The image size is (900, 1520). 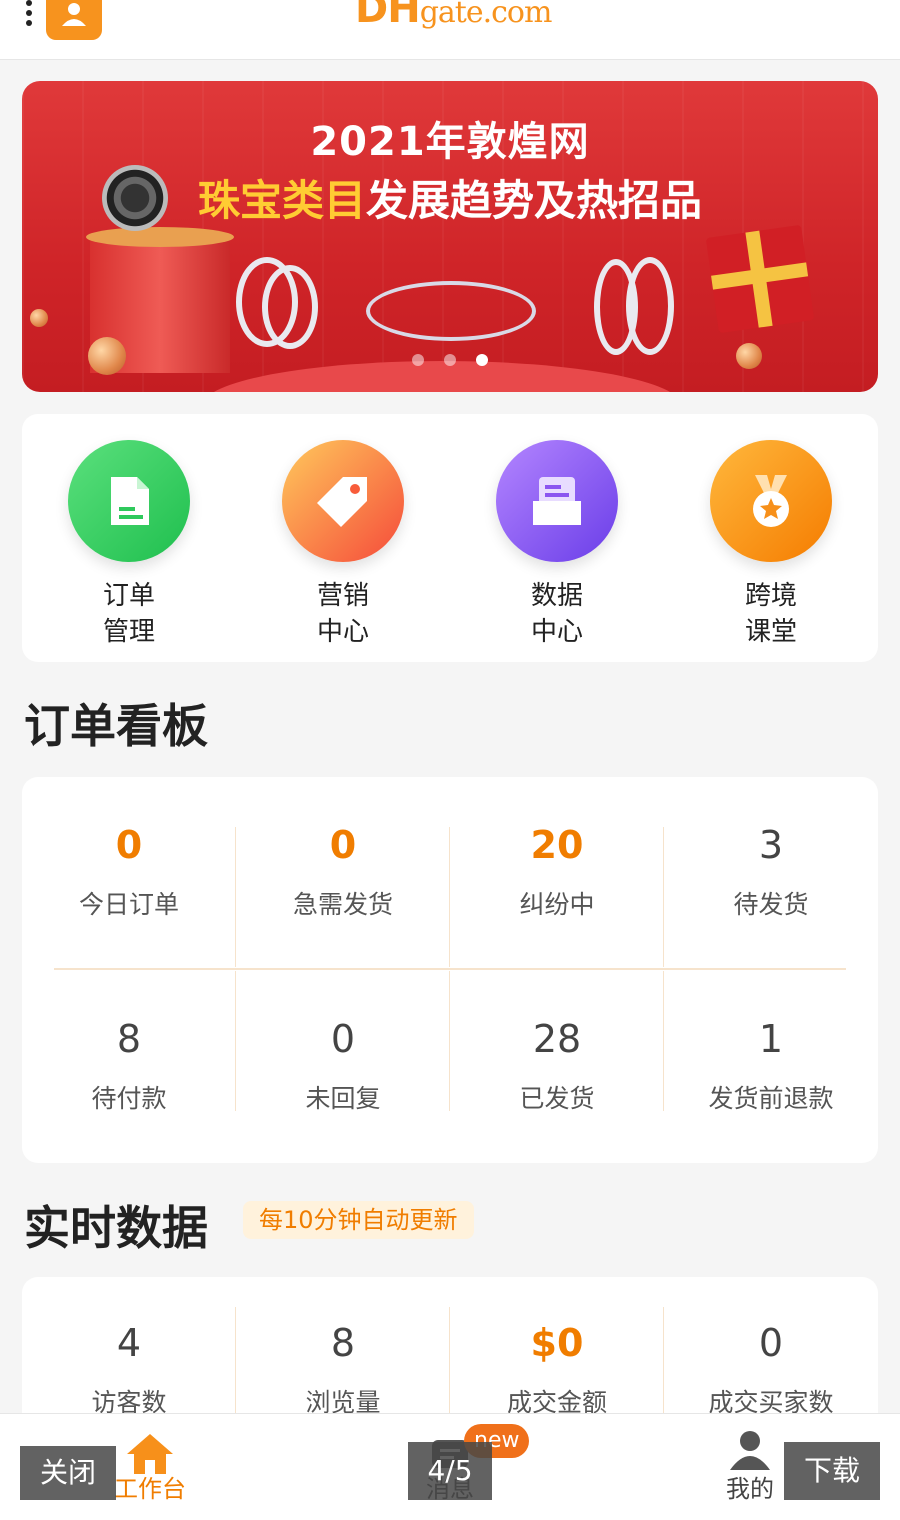 What do you see at coordinates (771, 1066) in the screenshot?
I see `stat-refund-before-shipping: 1 发货前退款` at bounding box center [771, 1066].